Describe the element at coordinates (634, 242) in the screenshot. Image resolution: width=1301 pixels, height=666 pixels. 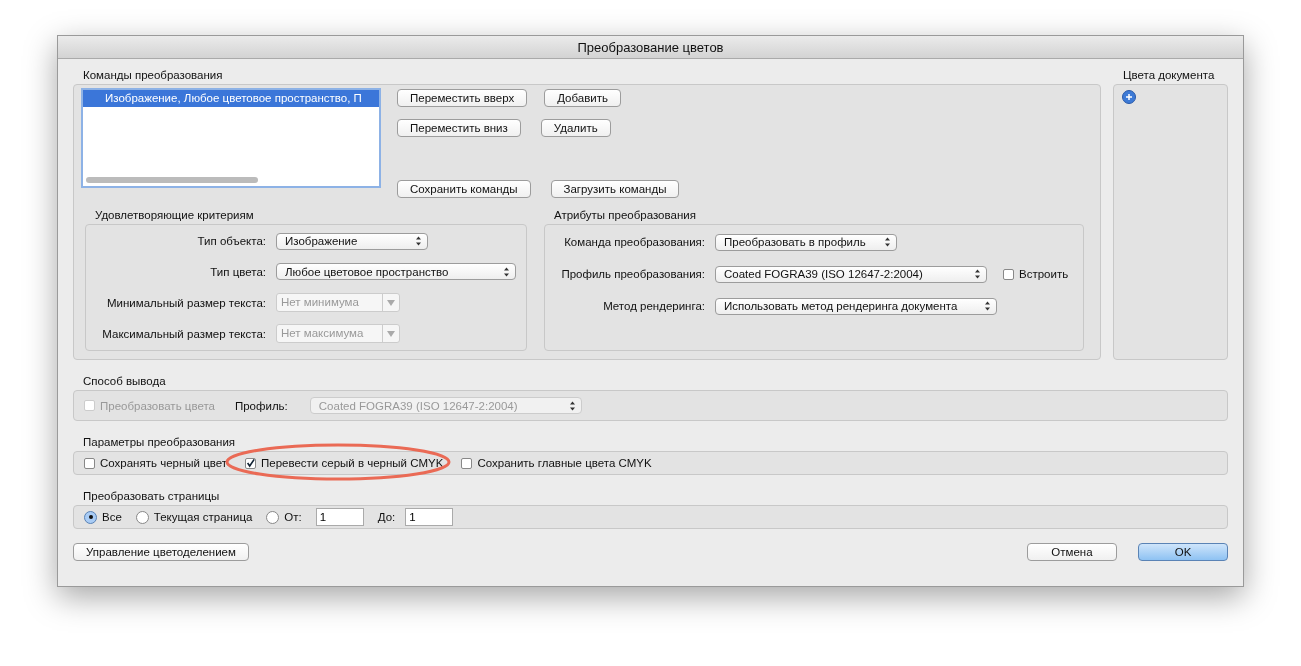
I see `field-label: Команда преобразования:` at that location.